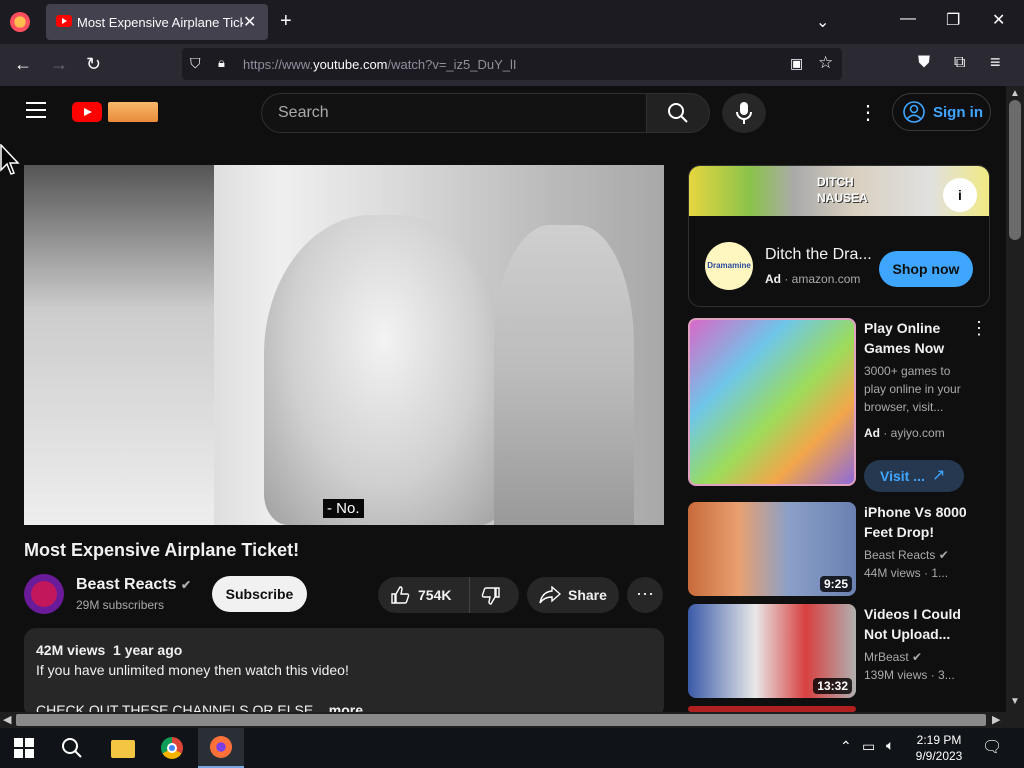 The width and height of the screenshot is (1024, 768). I want to click on notifications-icon: 🗨︎, so click(992, 747).